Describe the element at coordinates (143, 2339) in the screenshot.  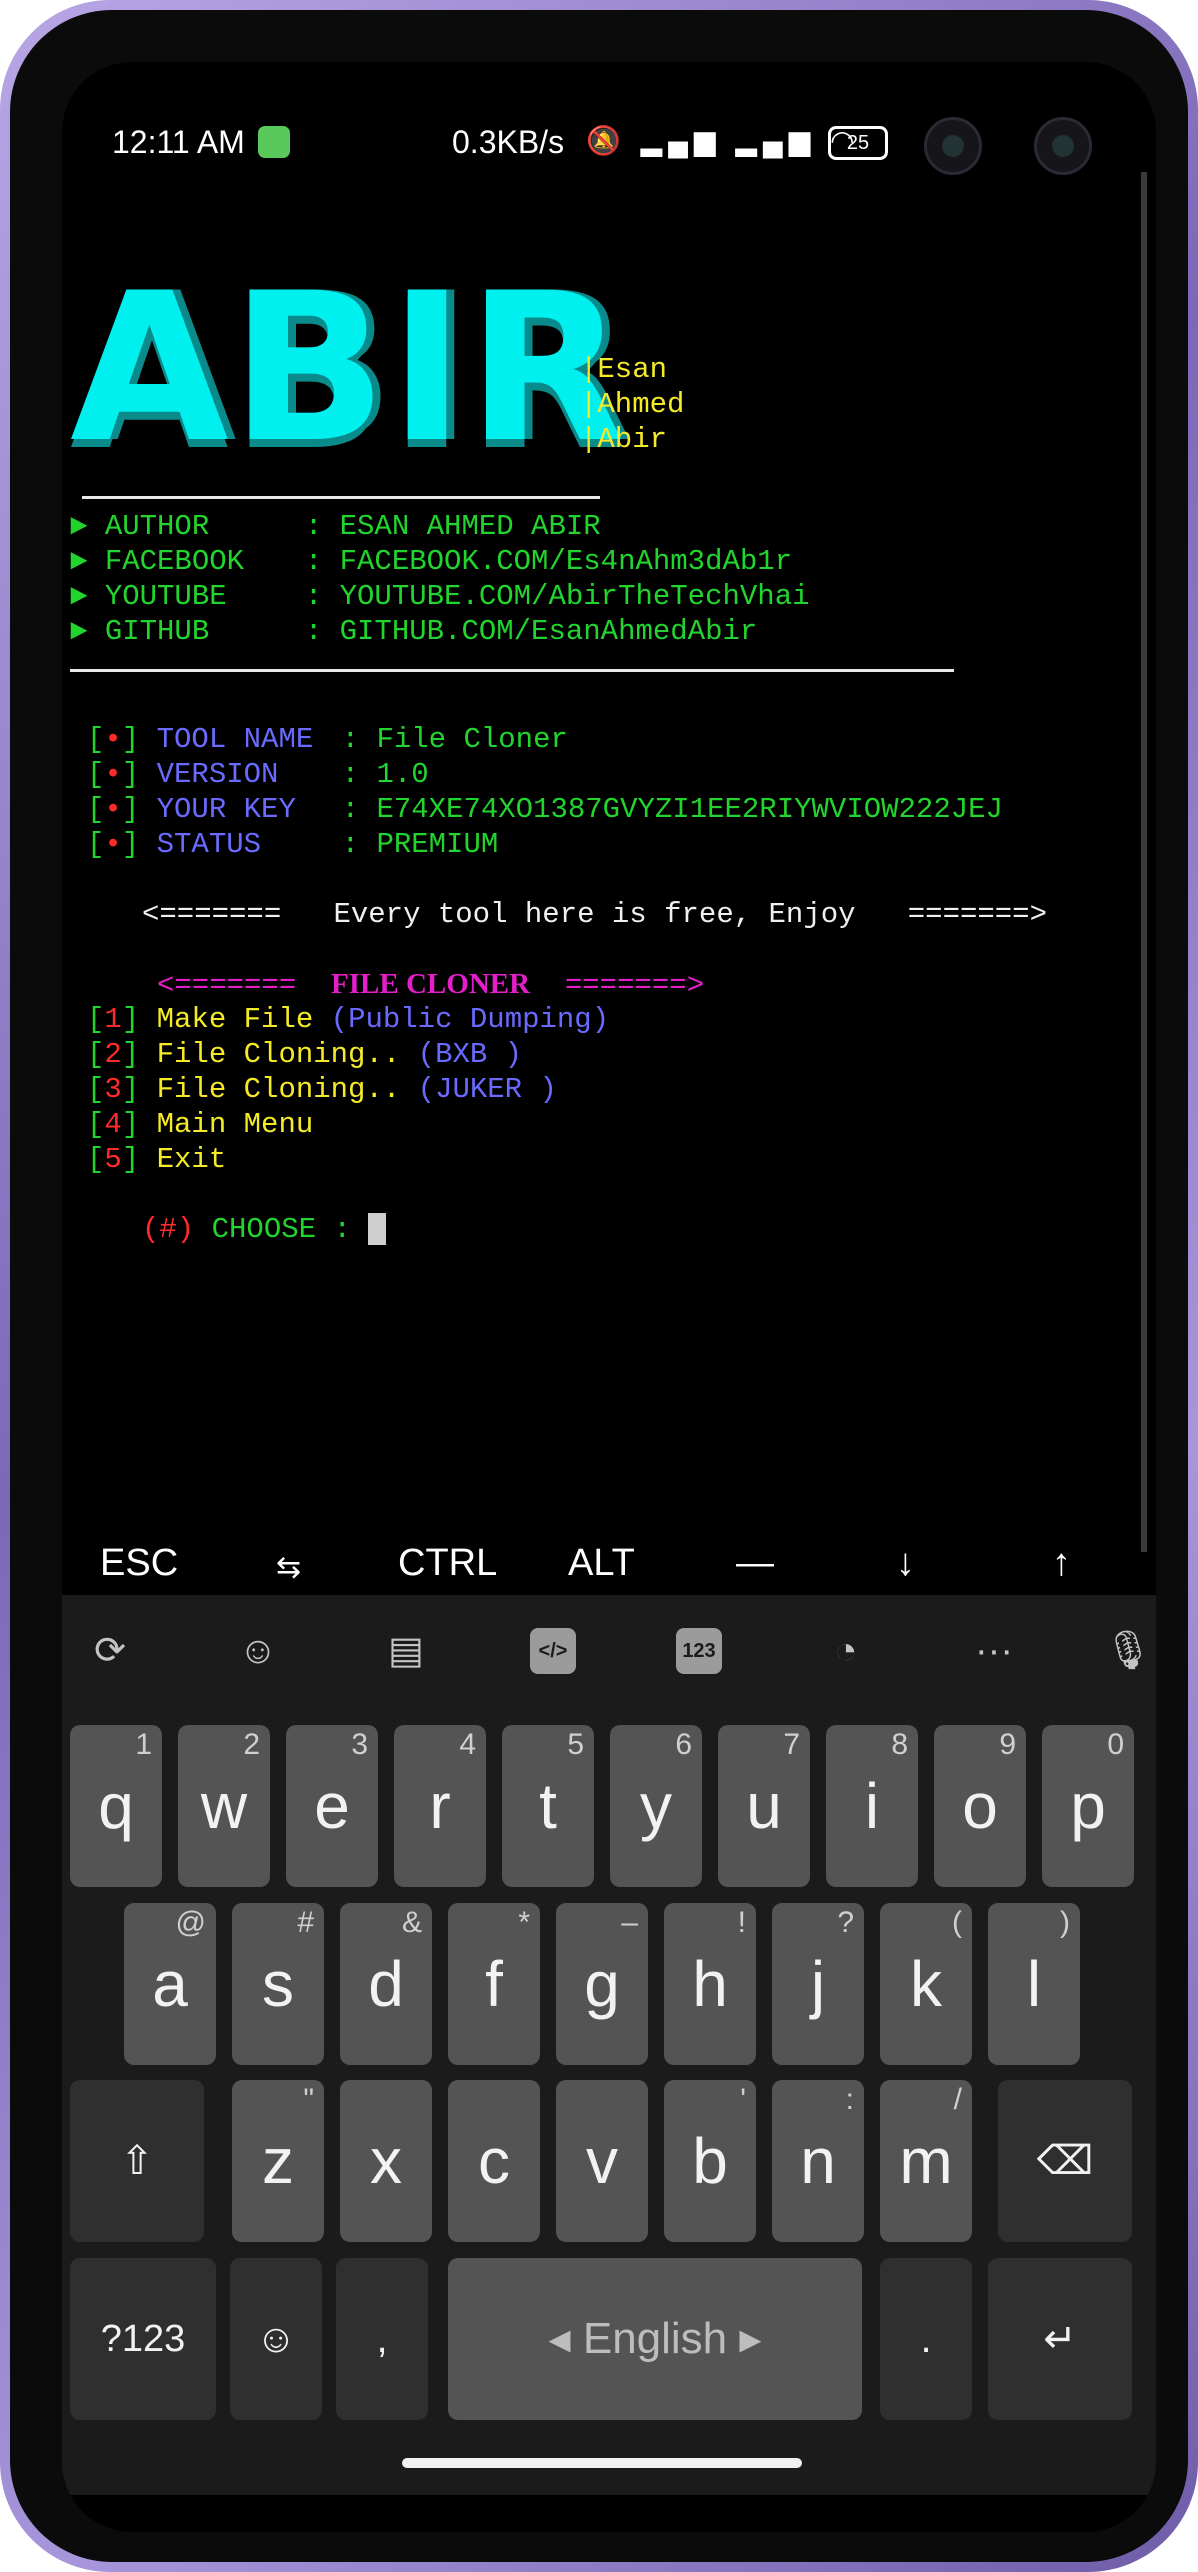
I see `symbols-key: ?123` at that location.